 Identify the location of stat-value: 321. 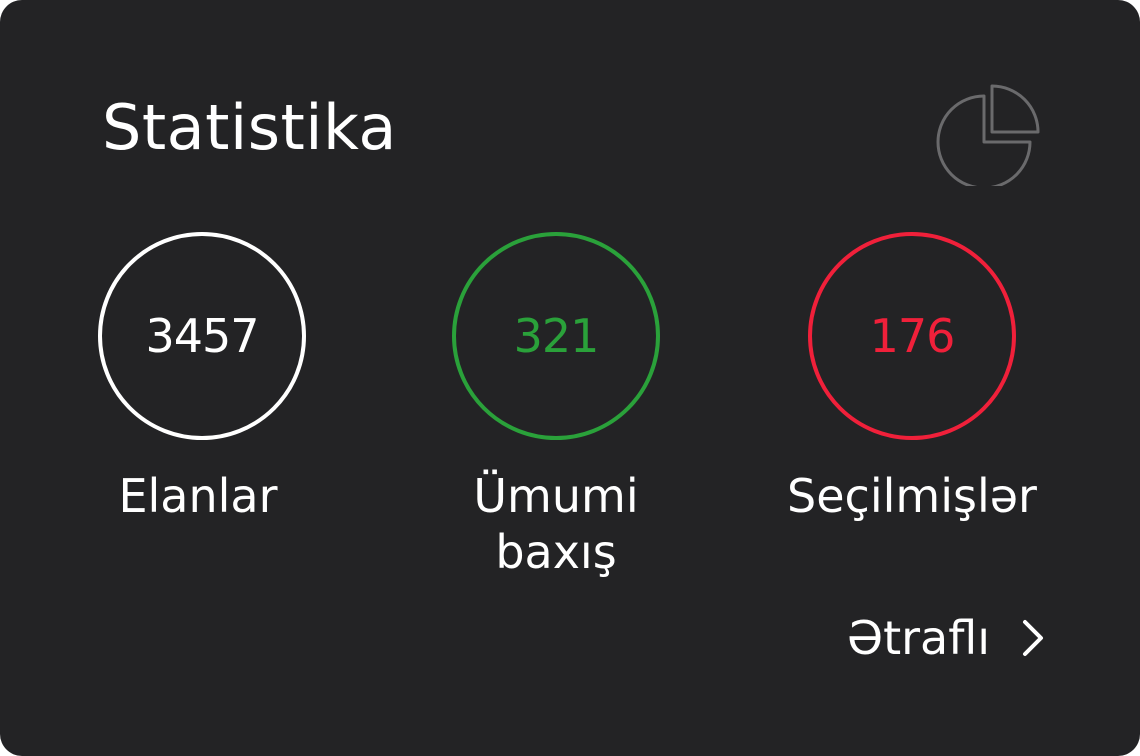
(556, 336).